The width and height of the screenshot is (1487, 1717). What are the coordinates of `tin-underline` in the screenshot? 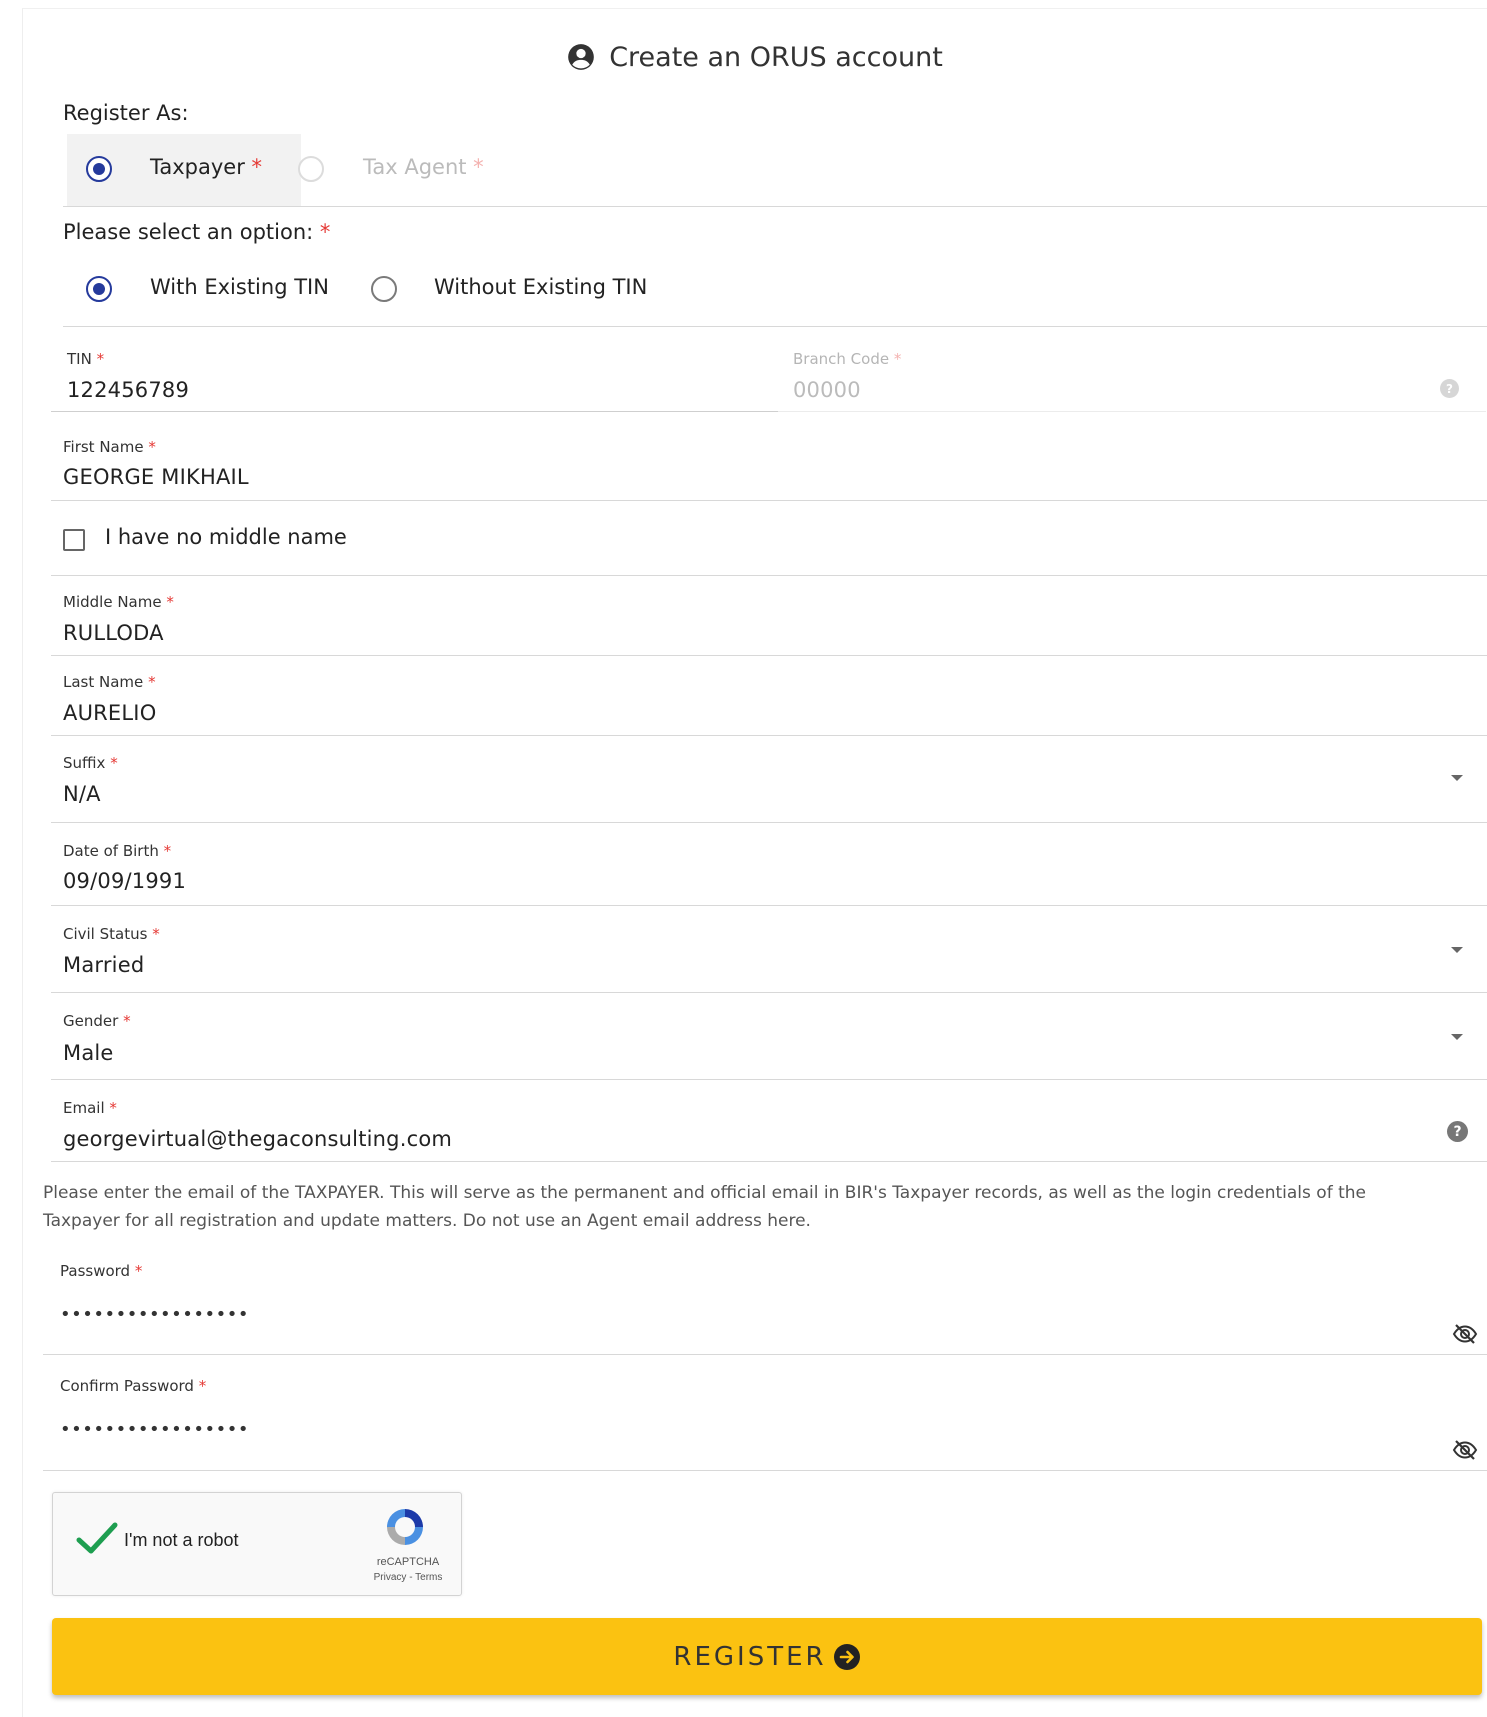 It's located at (414, 411).